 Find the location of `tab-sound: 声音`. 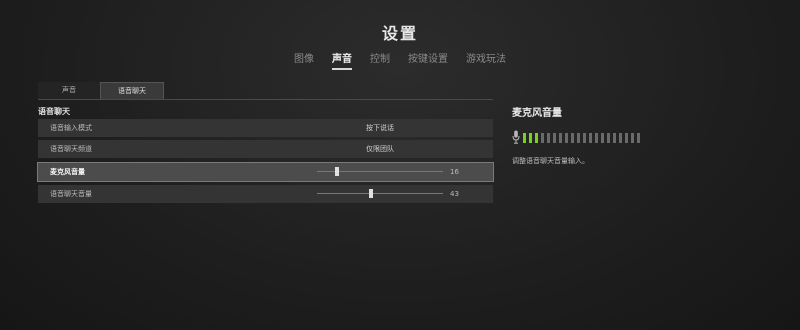

tab-sound: 声音 is located at coordinates (342, 60).